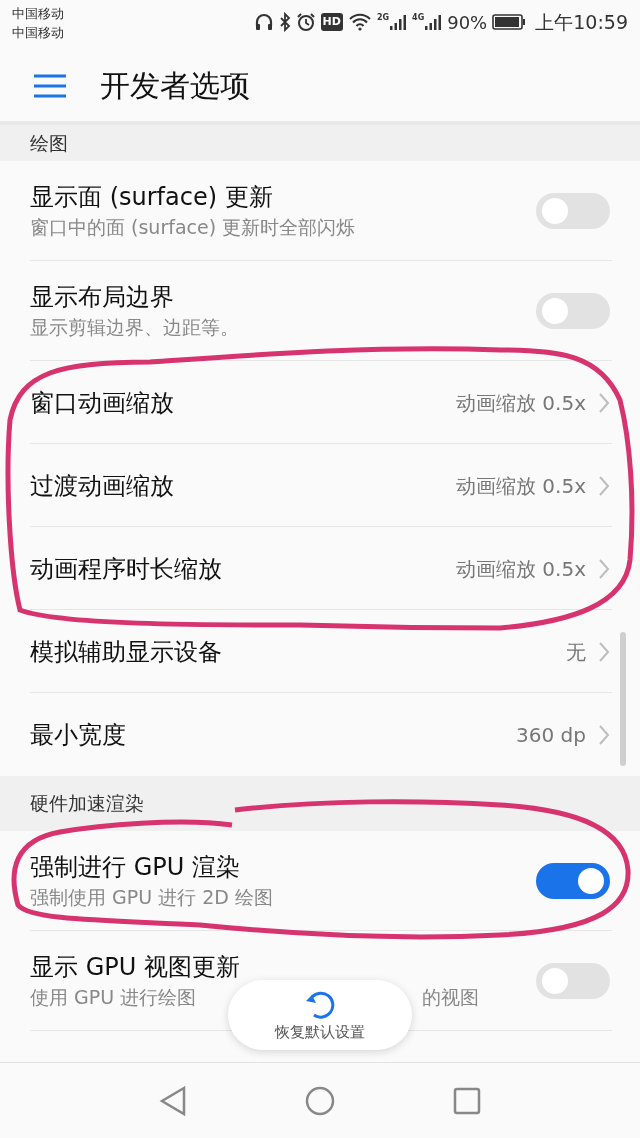  I want to click on row-title: 显示布局边界, so click(102, 297).